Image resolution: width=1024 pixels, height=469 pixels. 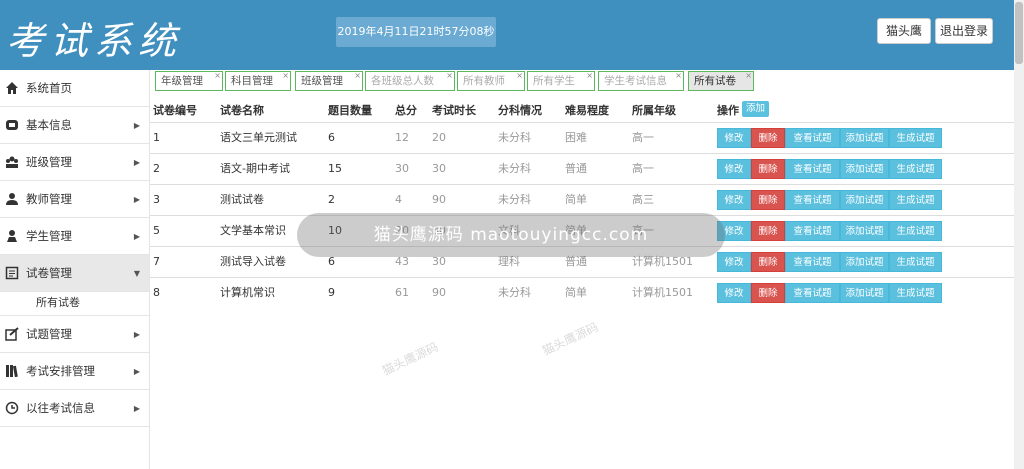 What do you see at coordinates (74, 125) in the screenshot?
I see `sidebar-item-basic-info: 基本信息 ▶` at bounding box center [74, 125].